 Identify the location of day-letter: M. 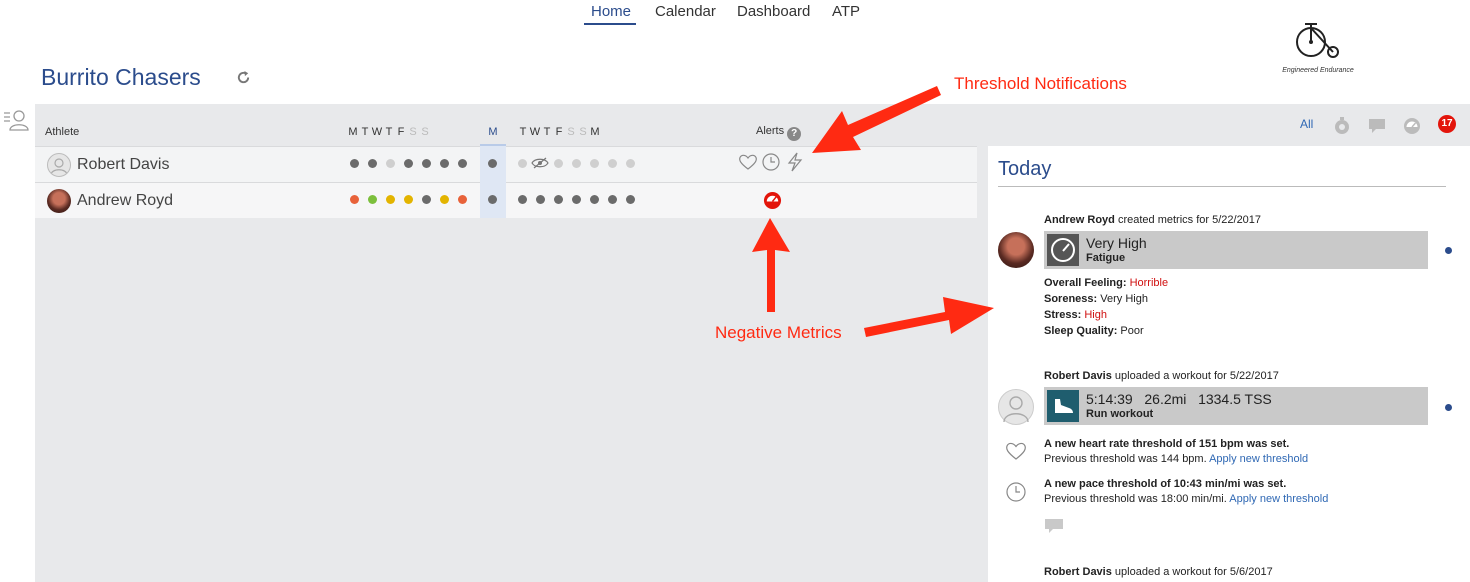
(353, 132).